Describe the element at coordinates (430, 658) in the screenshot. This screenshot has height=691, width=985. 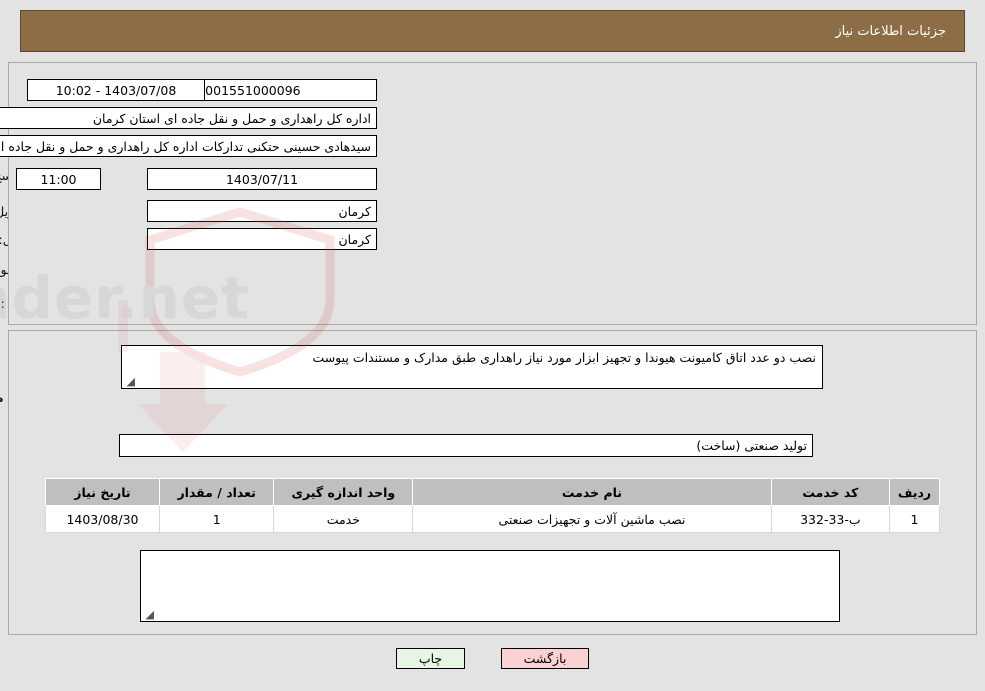
I see `print-button: چاپ` at that location.